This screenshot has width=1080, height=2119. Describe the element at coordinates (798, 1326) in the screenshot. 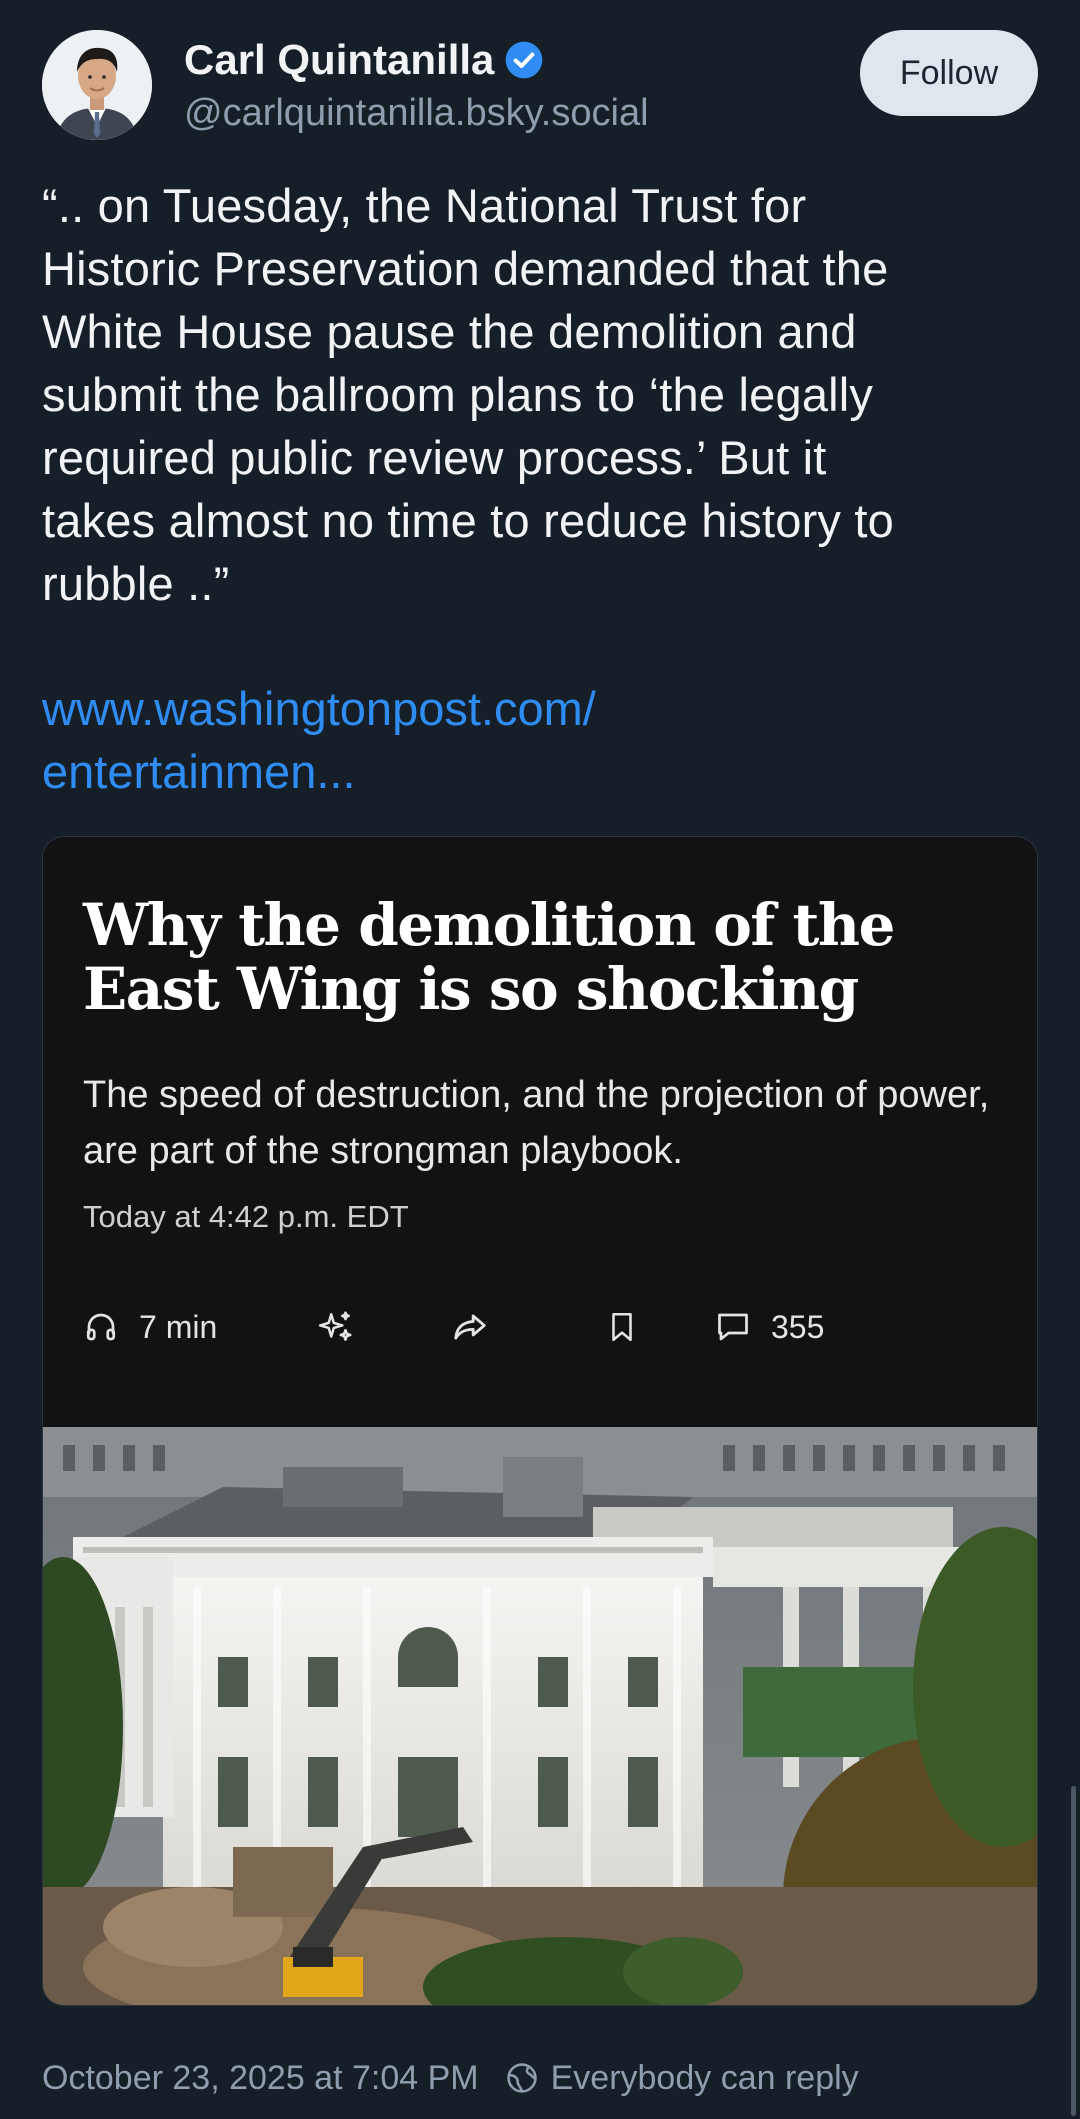

I see `comment-count: 355` at that location.